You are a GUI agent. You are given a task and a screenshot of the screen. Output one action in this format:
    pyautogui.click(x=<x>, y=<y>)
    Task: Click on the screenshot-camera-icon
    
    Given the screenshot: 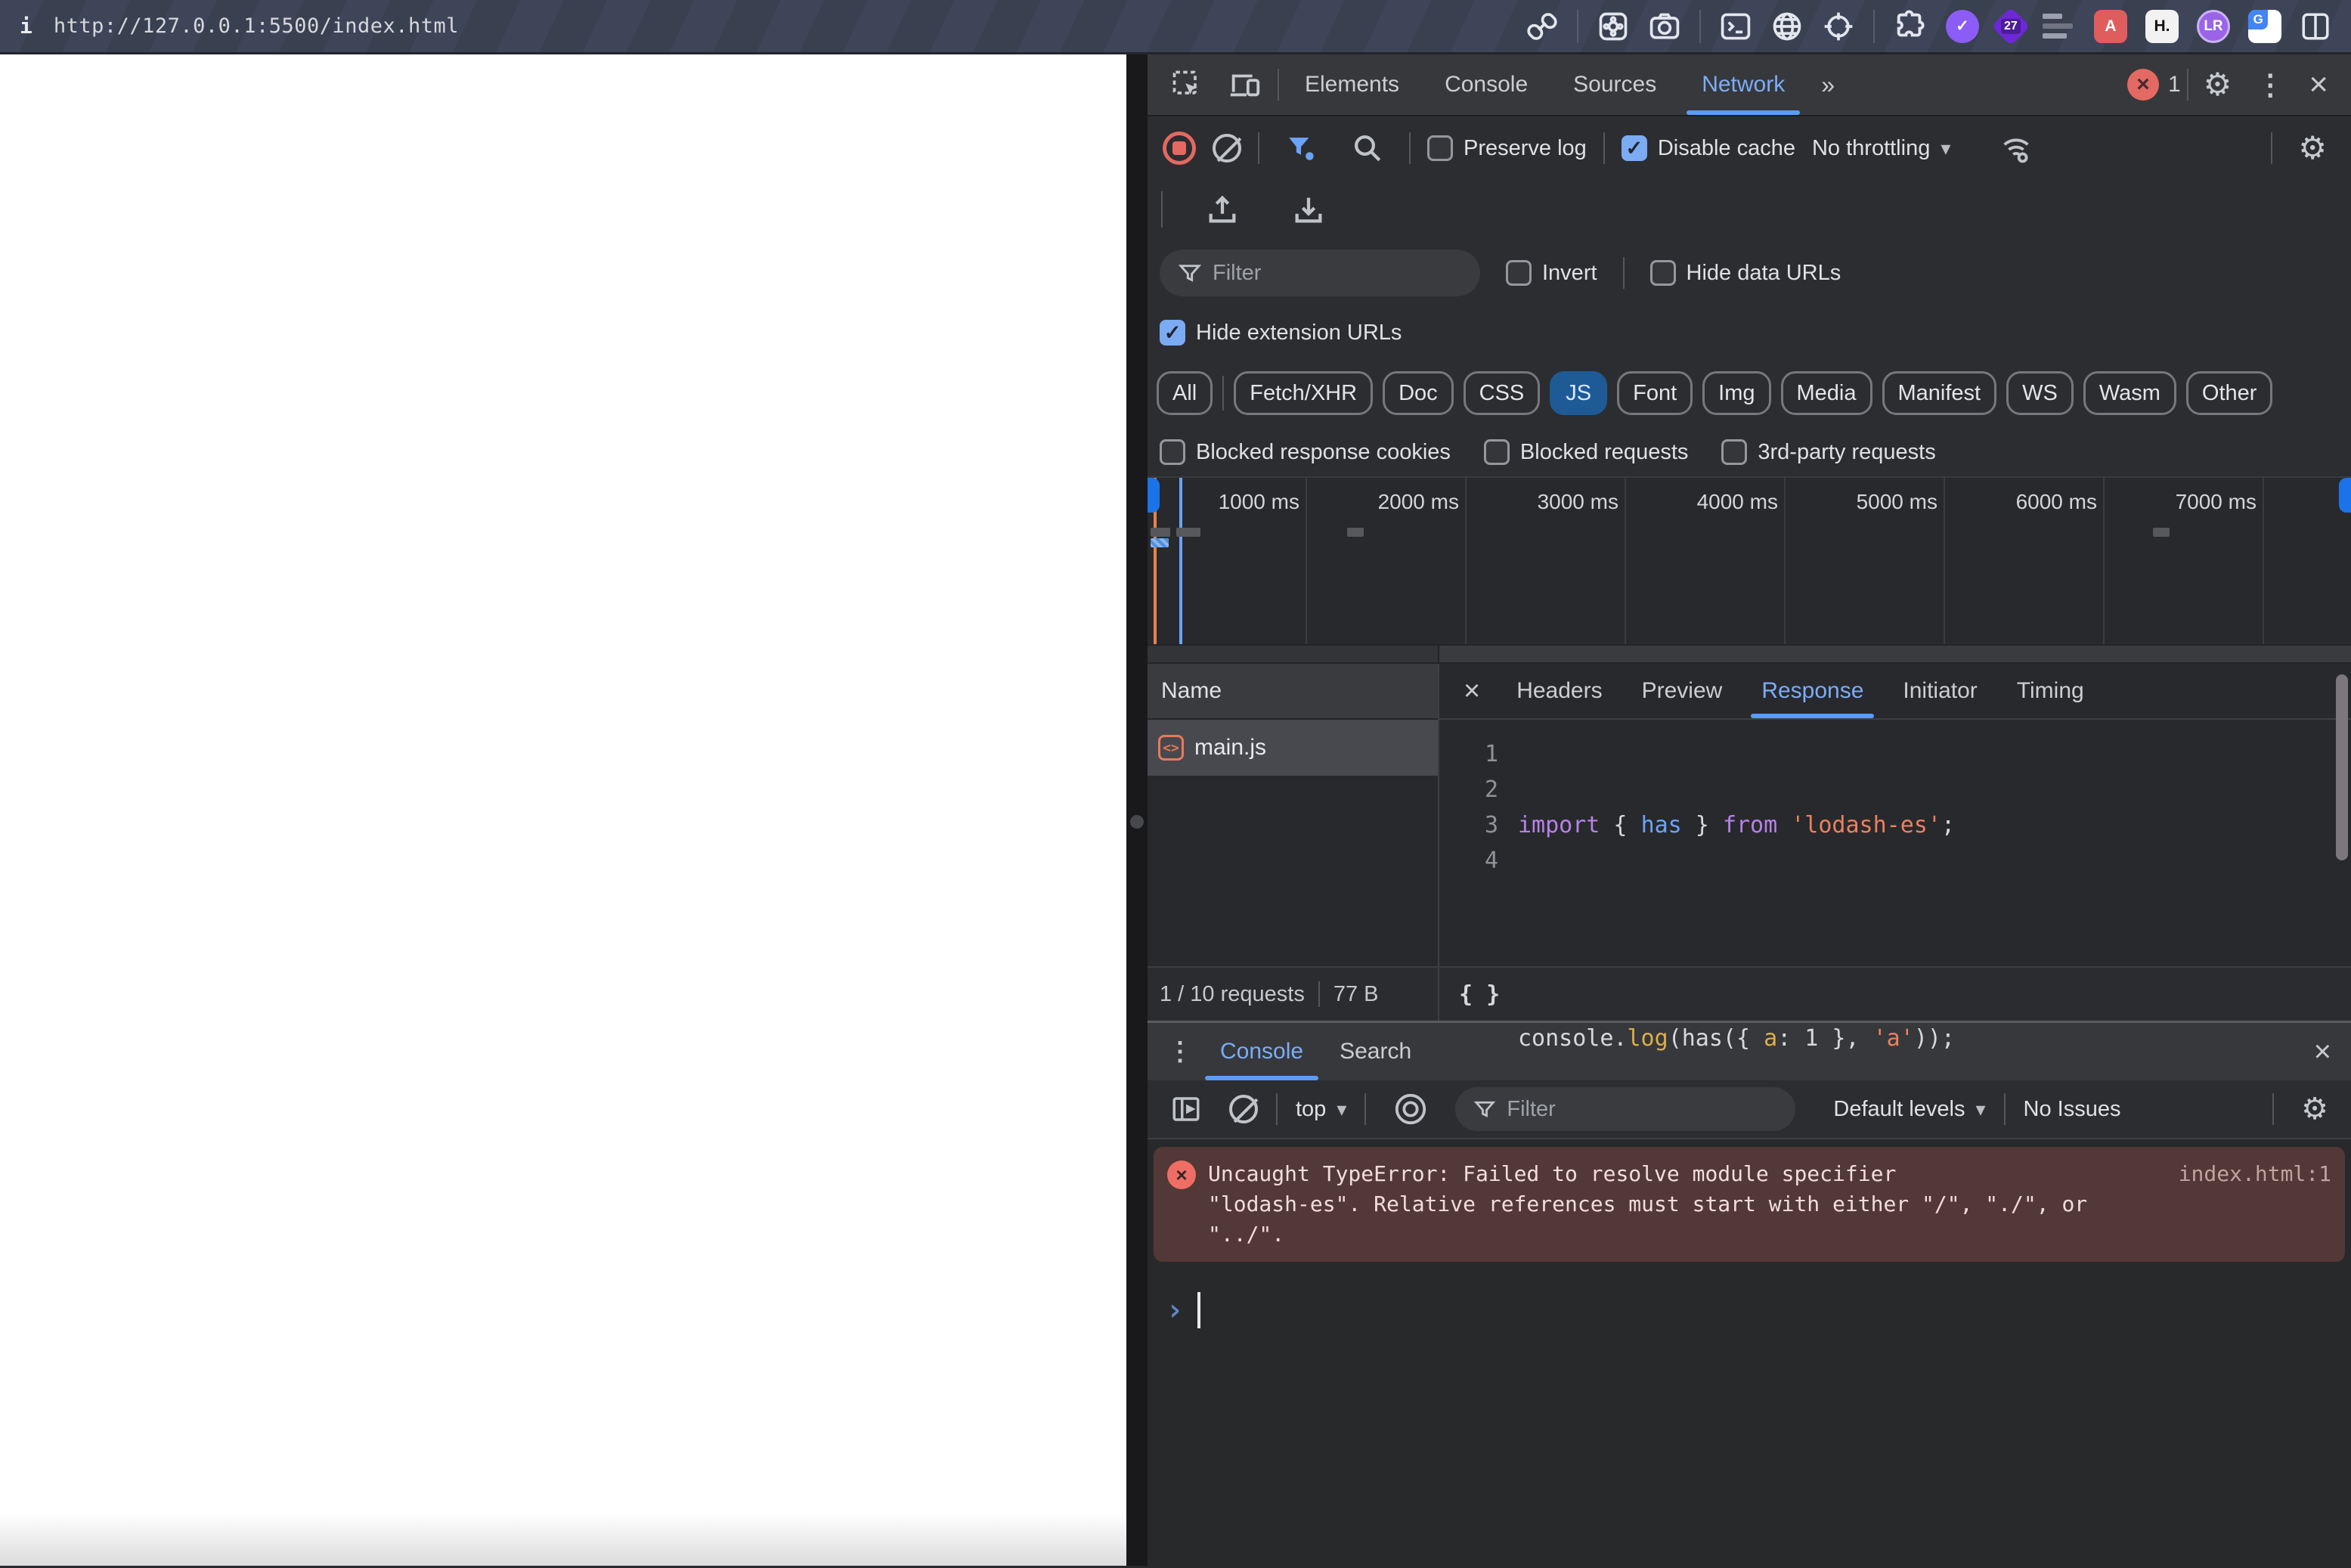 What is the action you would take?
    pyautogui.click(x=1664, y=26)
    